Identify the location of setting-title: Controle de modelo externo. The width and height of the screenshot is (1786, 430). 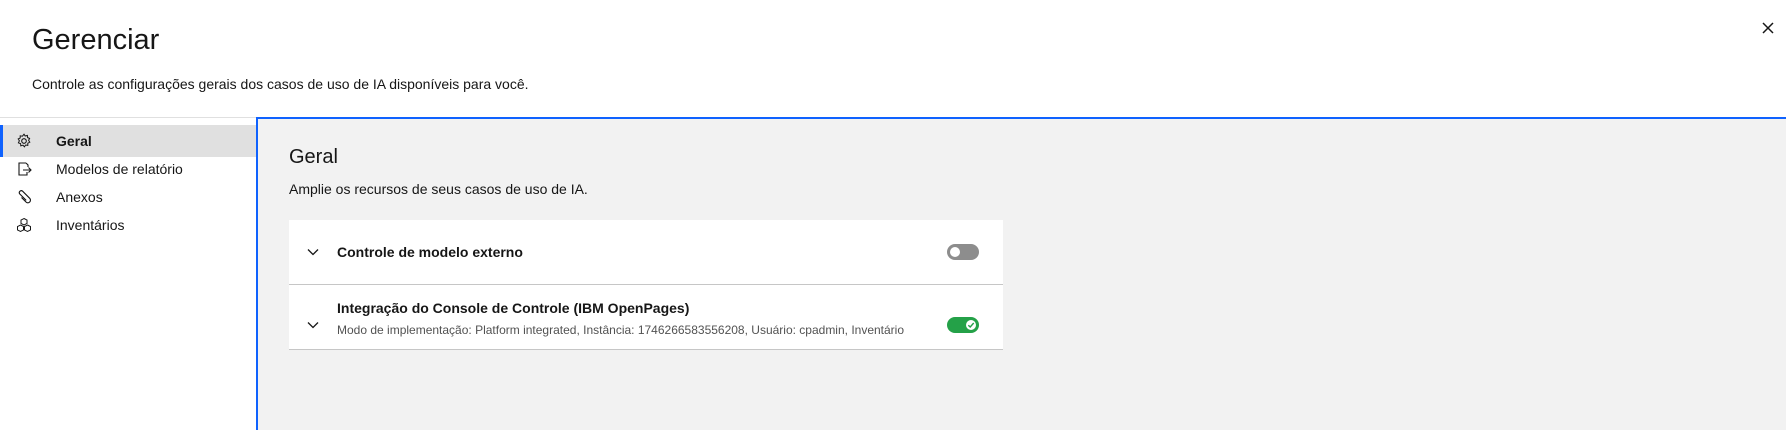
(430, 252).